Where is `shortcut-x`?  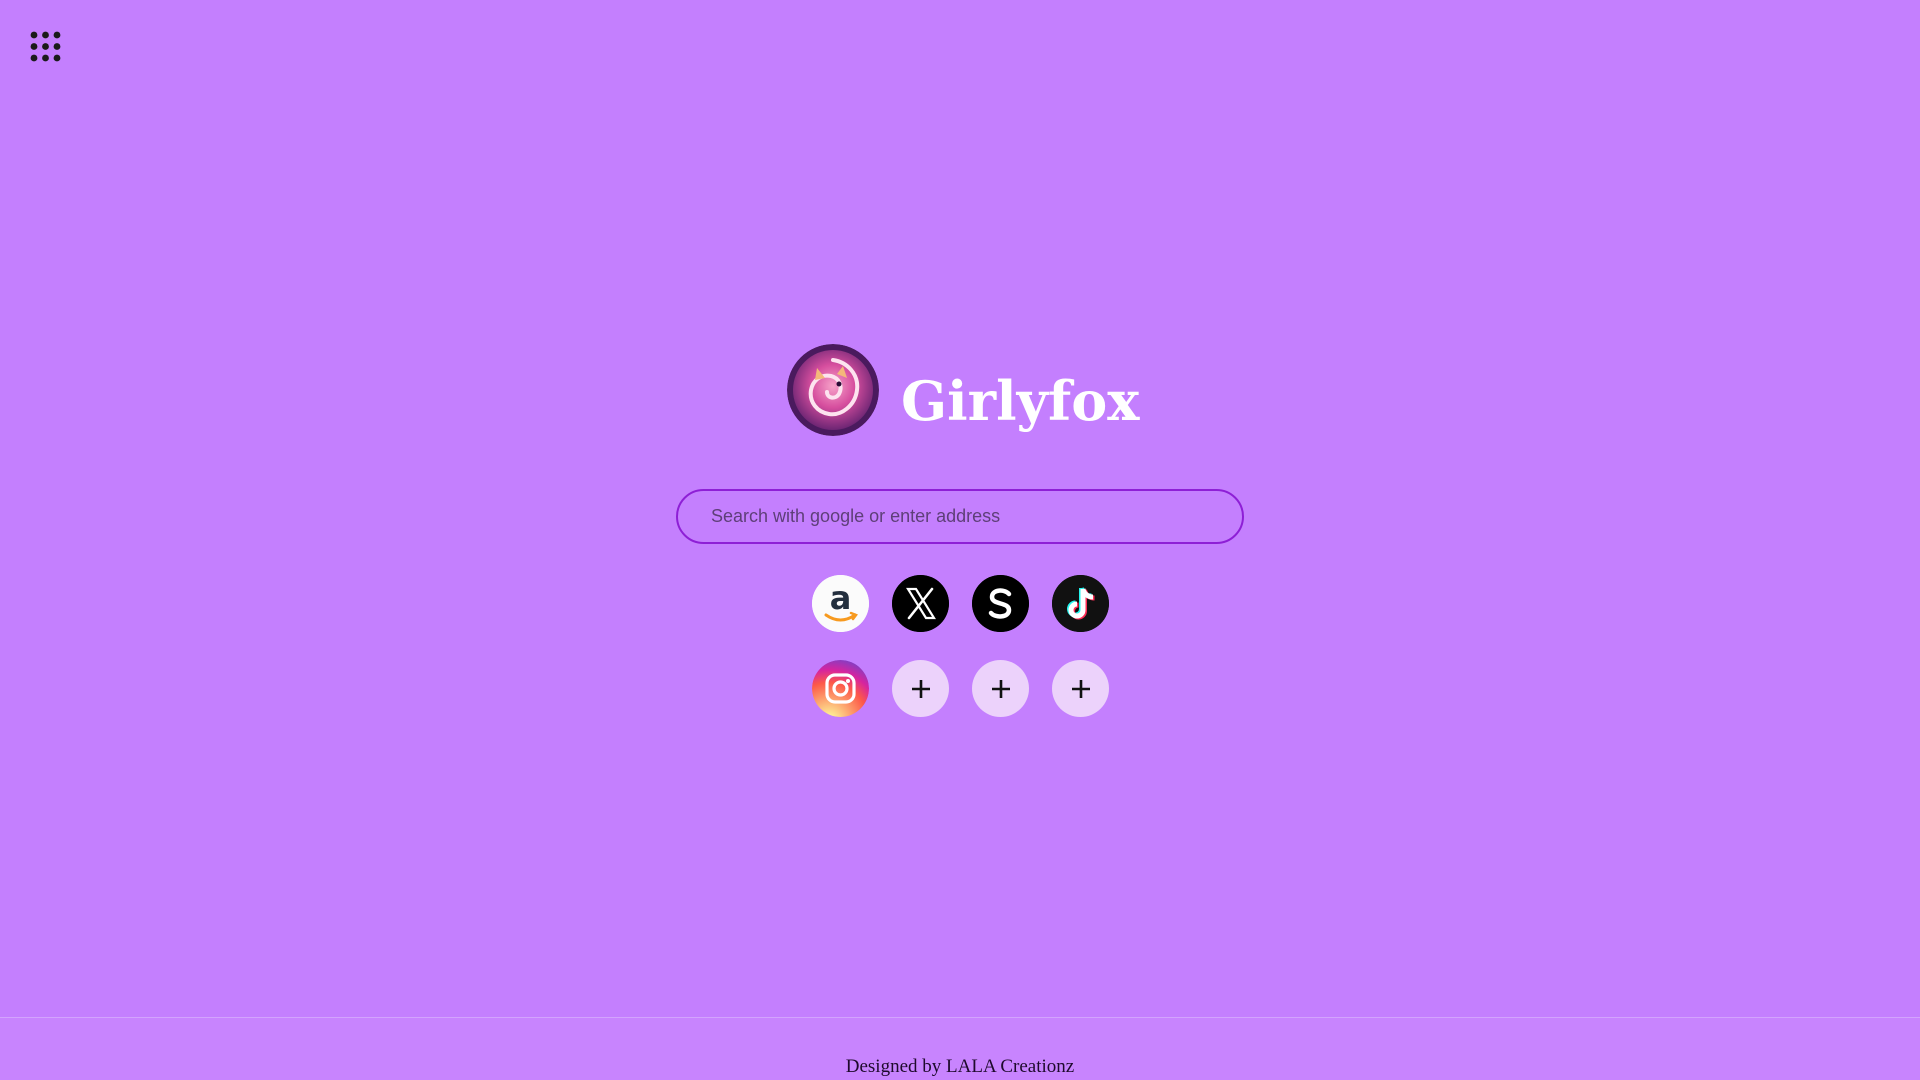
shortcut-x is located at coordinates (920, 603).